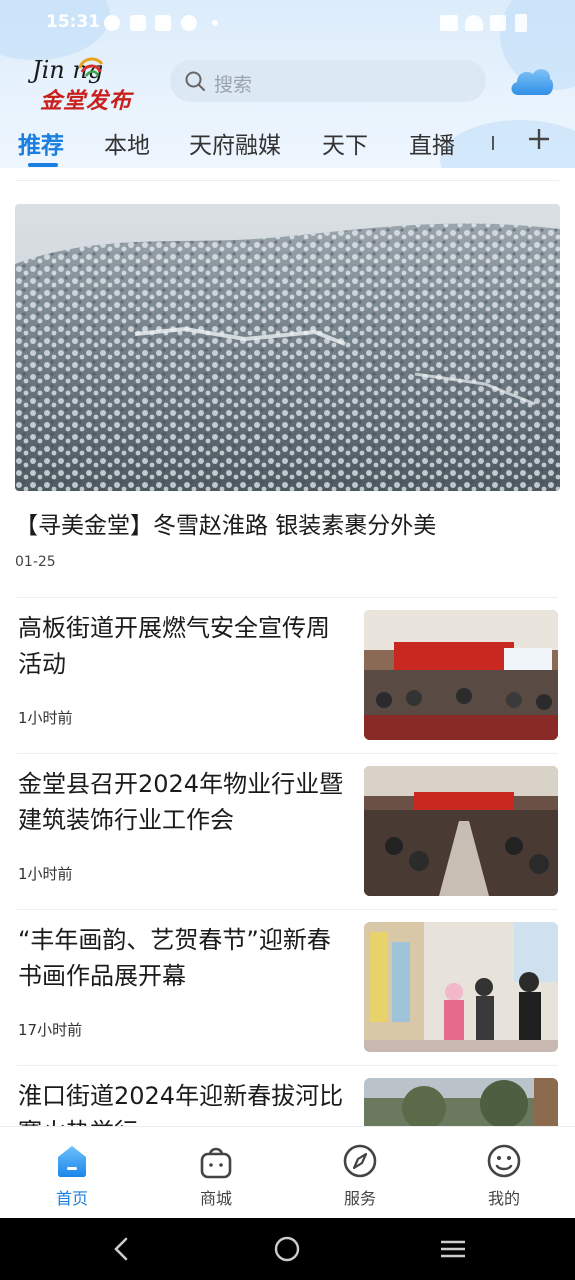 The width and height of the screenshot is (575, 1280). What do you see at coordinates (195, 81) in the screenshot?
I see `search-icon` at bounding box center [195, 81].